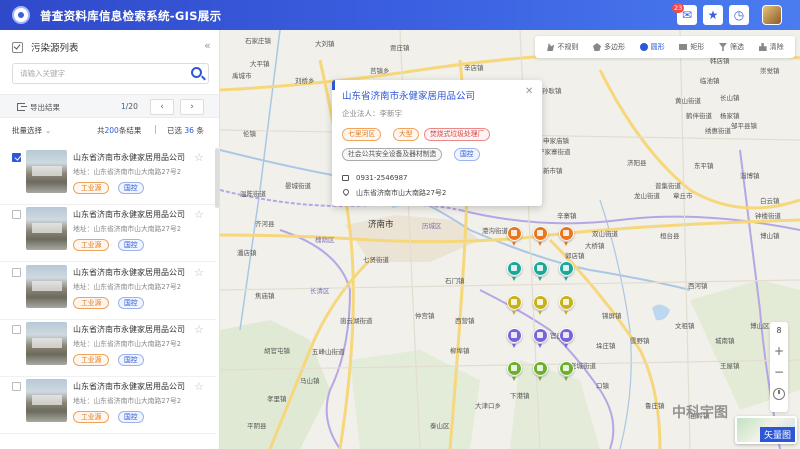 The image size is (800, 449). I want to click on export-icon, so click(22, 107).